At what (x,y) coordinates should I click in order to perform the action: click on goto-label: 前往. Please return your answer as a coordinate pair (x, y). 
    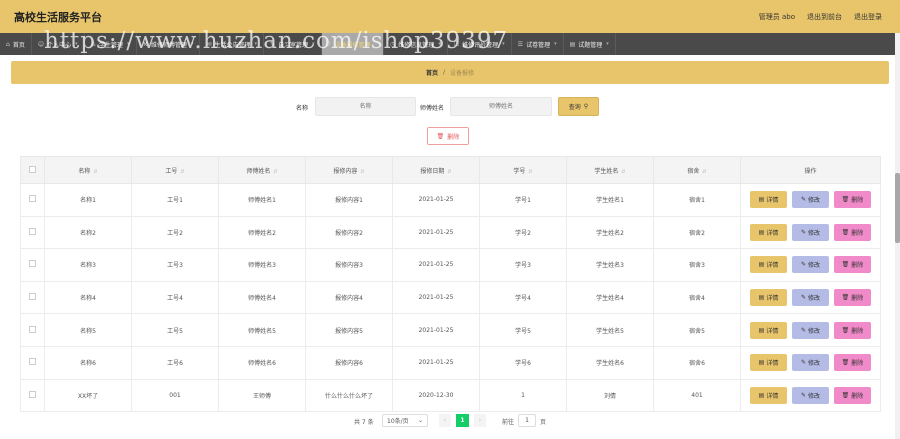
    Looking at the image, I should click on (508, 422).